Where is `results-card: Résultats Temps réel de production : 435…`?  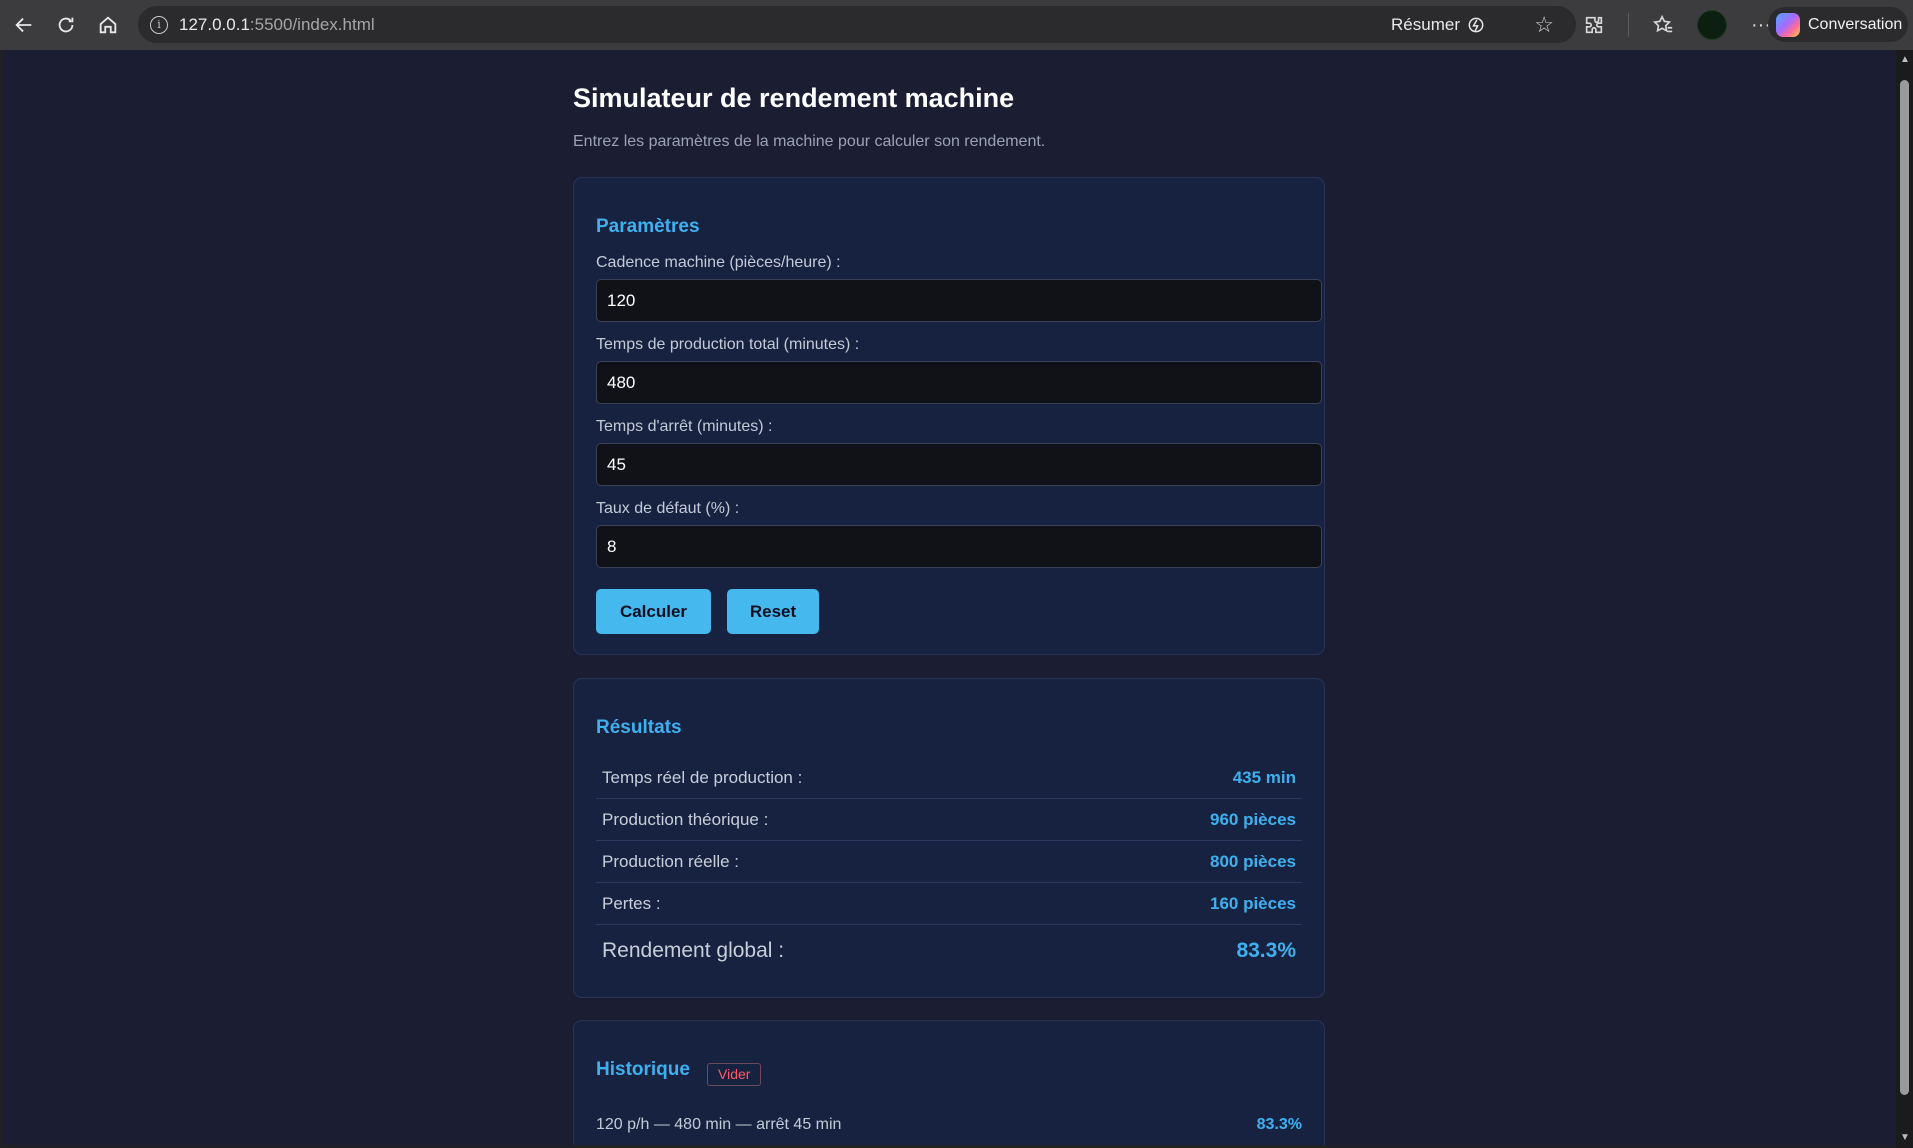 results-card: Résultats Temps réel de production : 435… is located at coordinates (949, 838).